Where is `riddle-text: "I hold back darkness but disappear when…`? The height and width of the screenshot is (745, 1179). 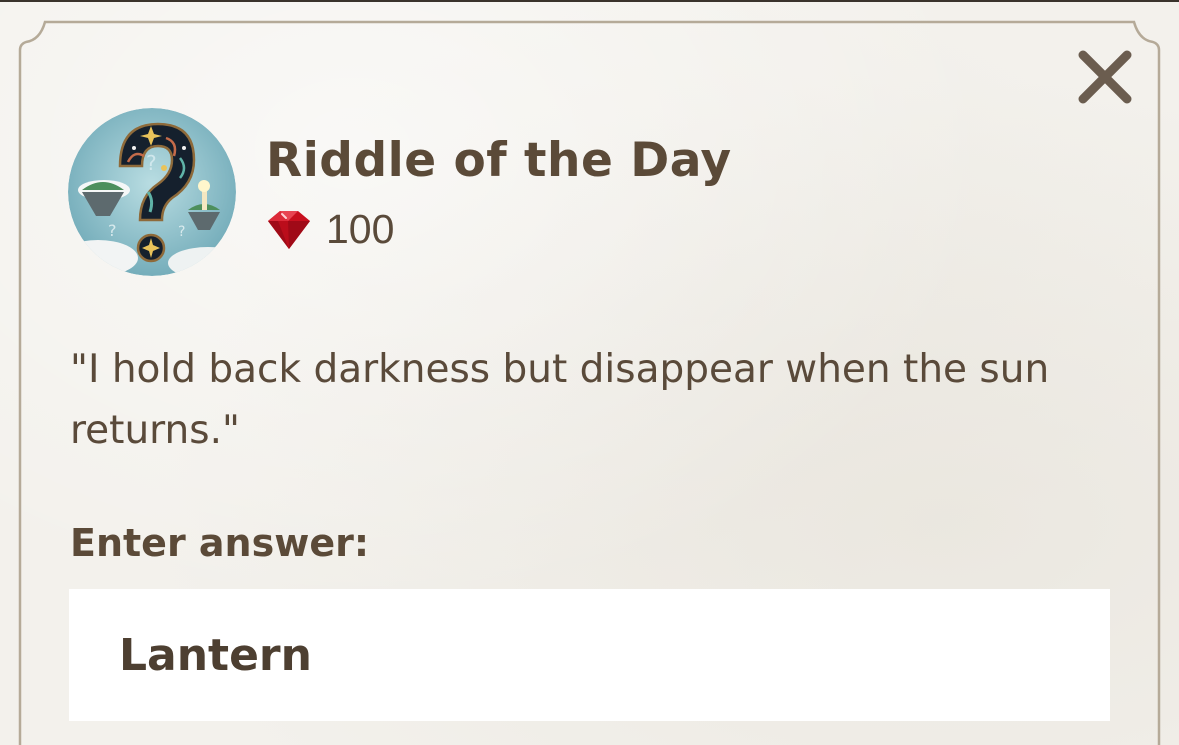
riddle-text: "I hold back darkness but disappear when… is located at coordinates (560, 400).